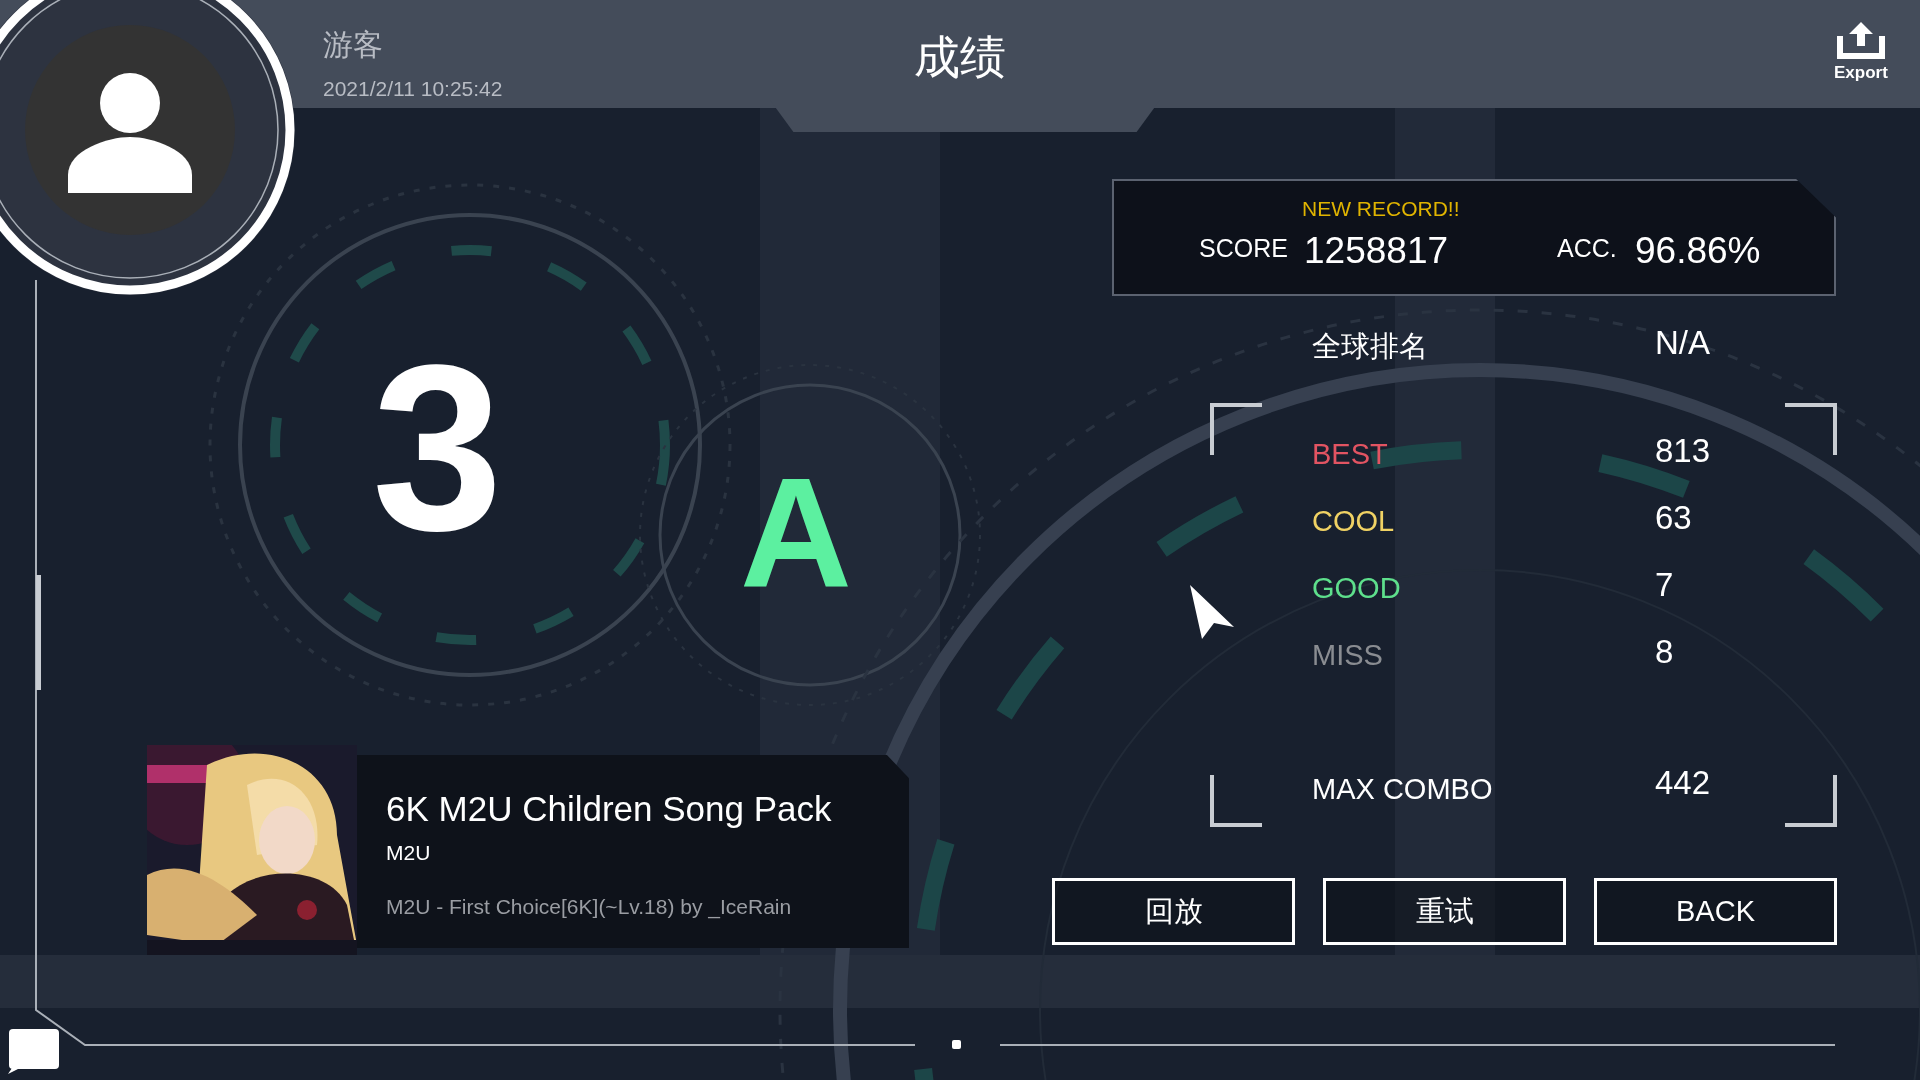 The width and height of the screenshot is (1920, 1080). Describe the element at coordinates (1402, 789) in the screenshot. I see `max-combo-label: MAX COMBO` at that location.